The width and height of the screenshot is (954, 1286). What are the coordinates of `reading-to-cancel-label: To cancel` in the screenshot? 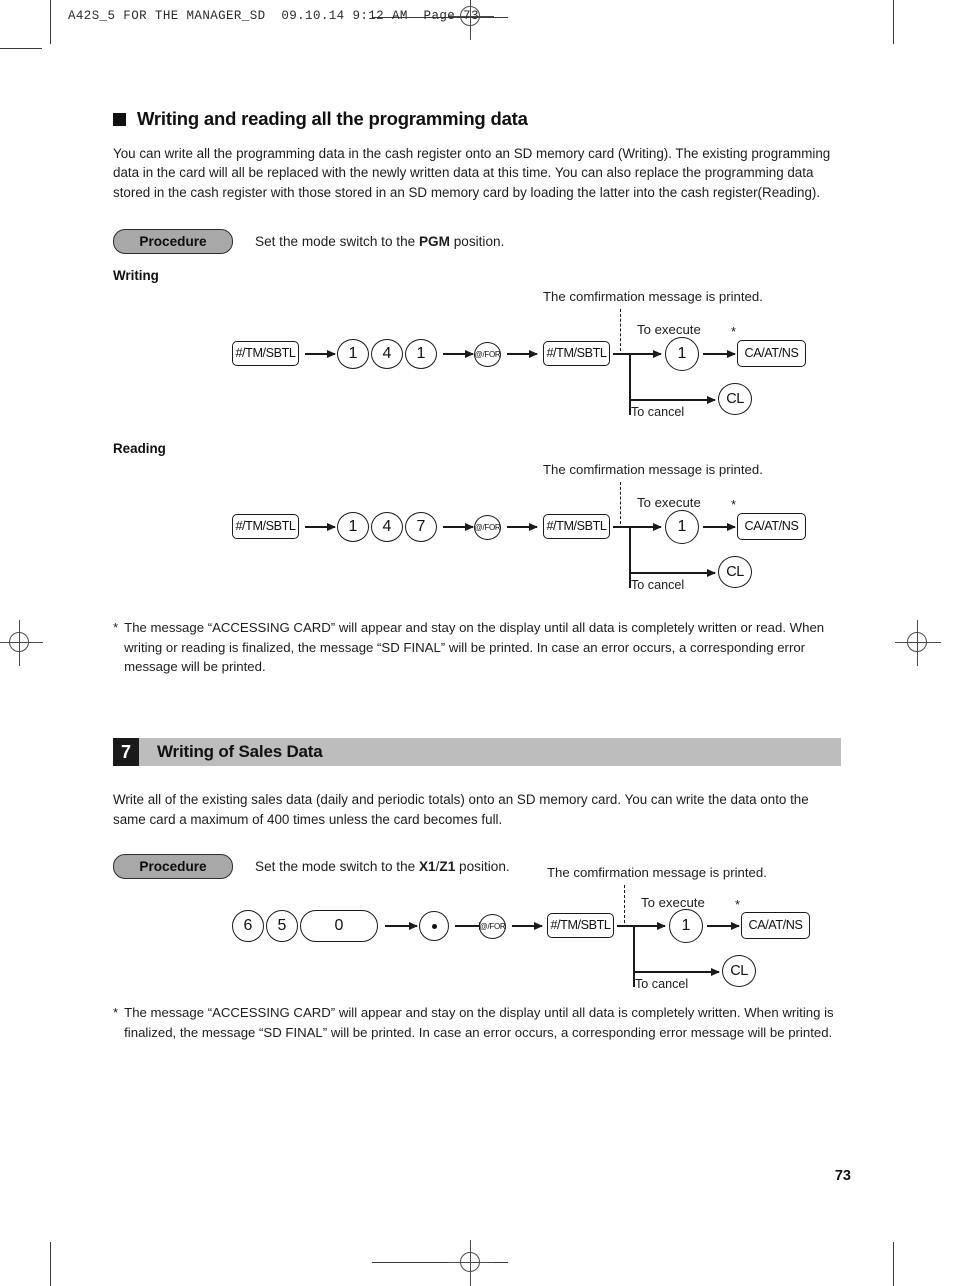 It's located at (658, 585).